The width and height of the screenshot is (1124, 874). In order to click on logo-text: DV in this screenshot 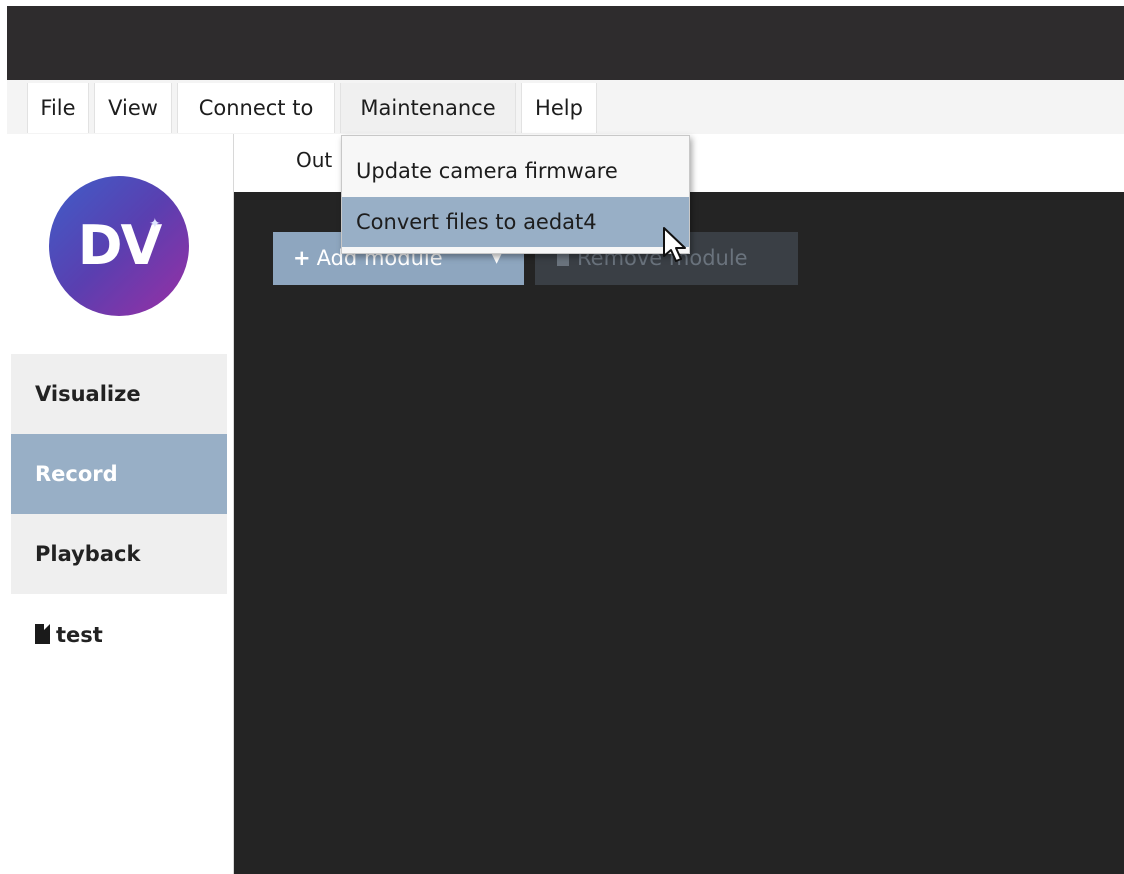, I will do `click(120, 245)`.